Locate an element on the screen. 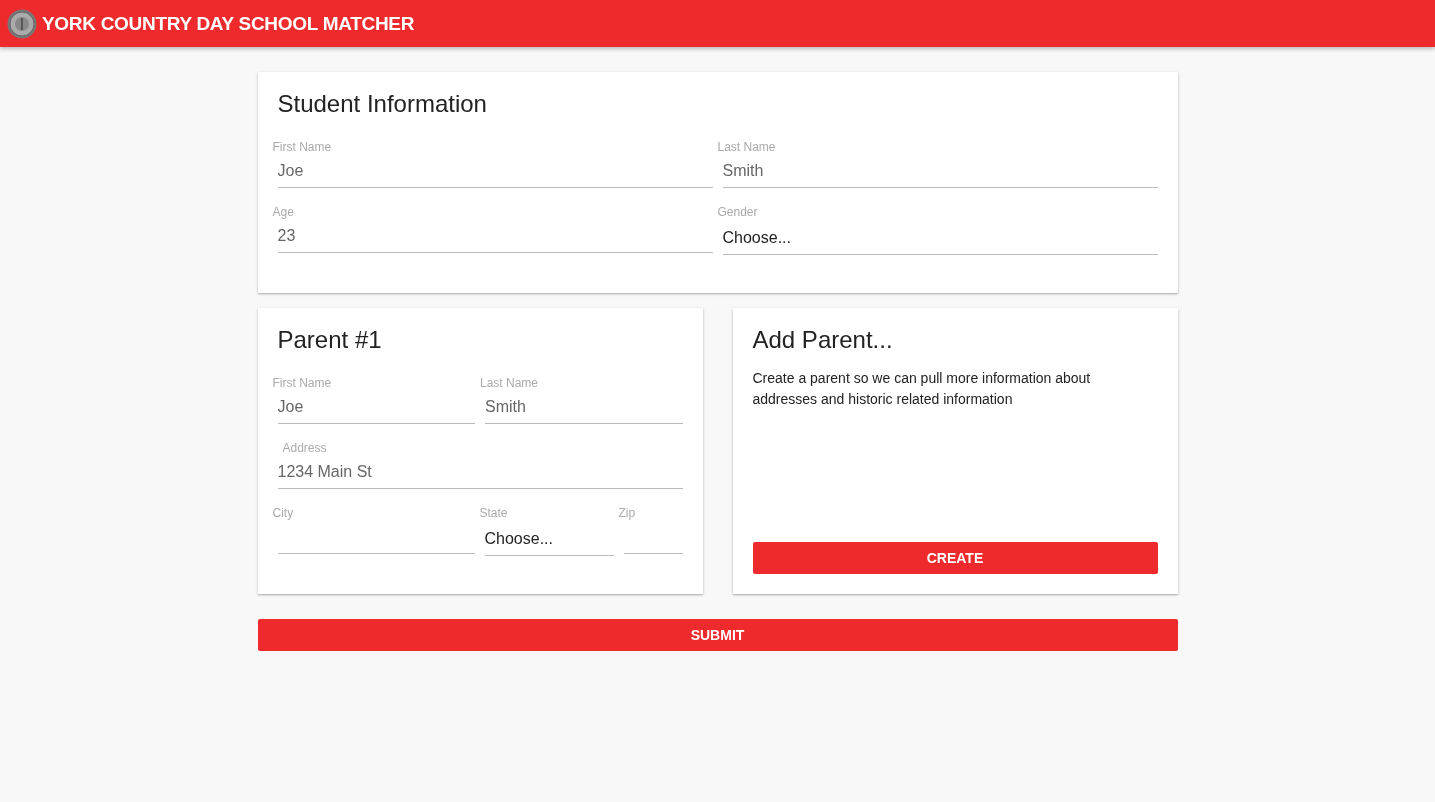 The height and width of the screenshot is (802, 1435). input-field: 23 is located at coordinates (495, 237).